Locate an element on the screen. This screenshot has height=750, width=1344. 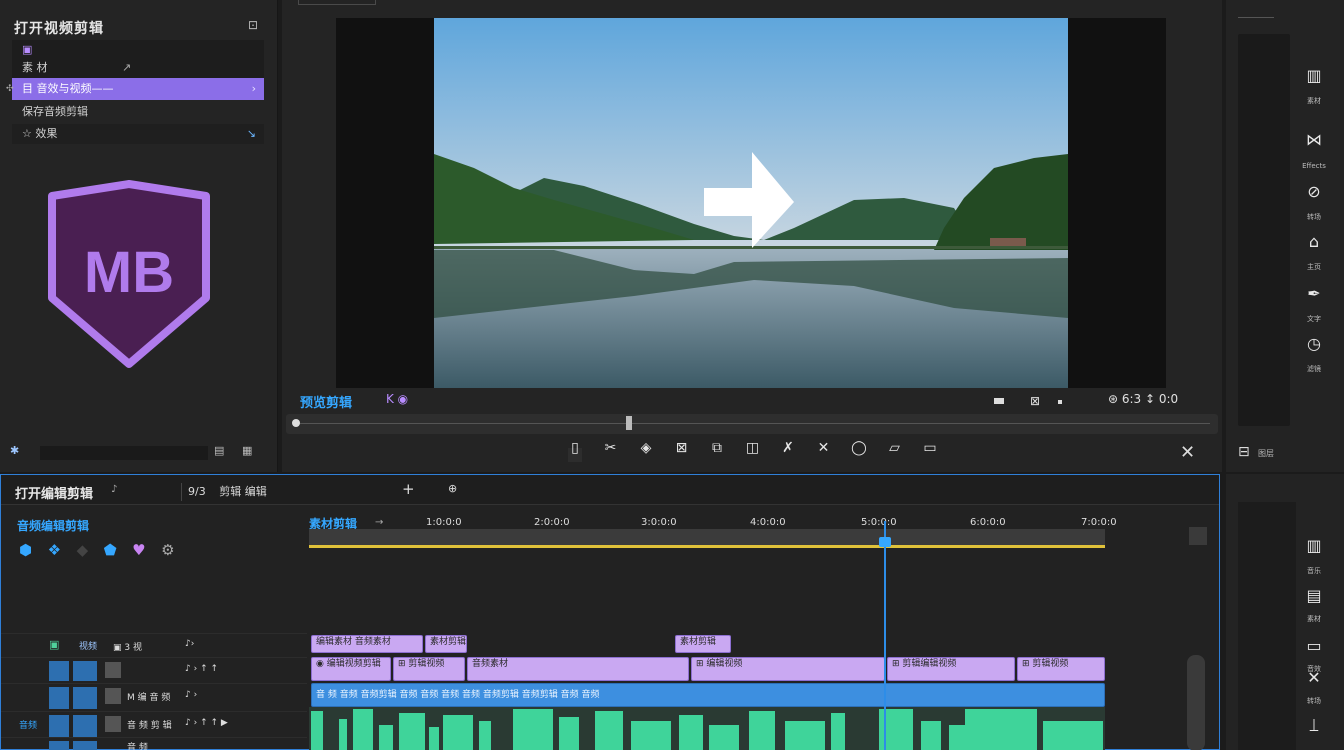
track-header-row: M 编 音 频 ♪ › is located at coordinates (154, 696).